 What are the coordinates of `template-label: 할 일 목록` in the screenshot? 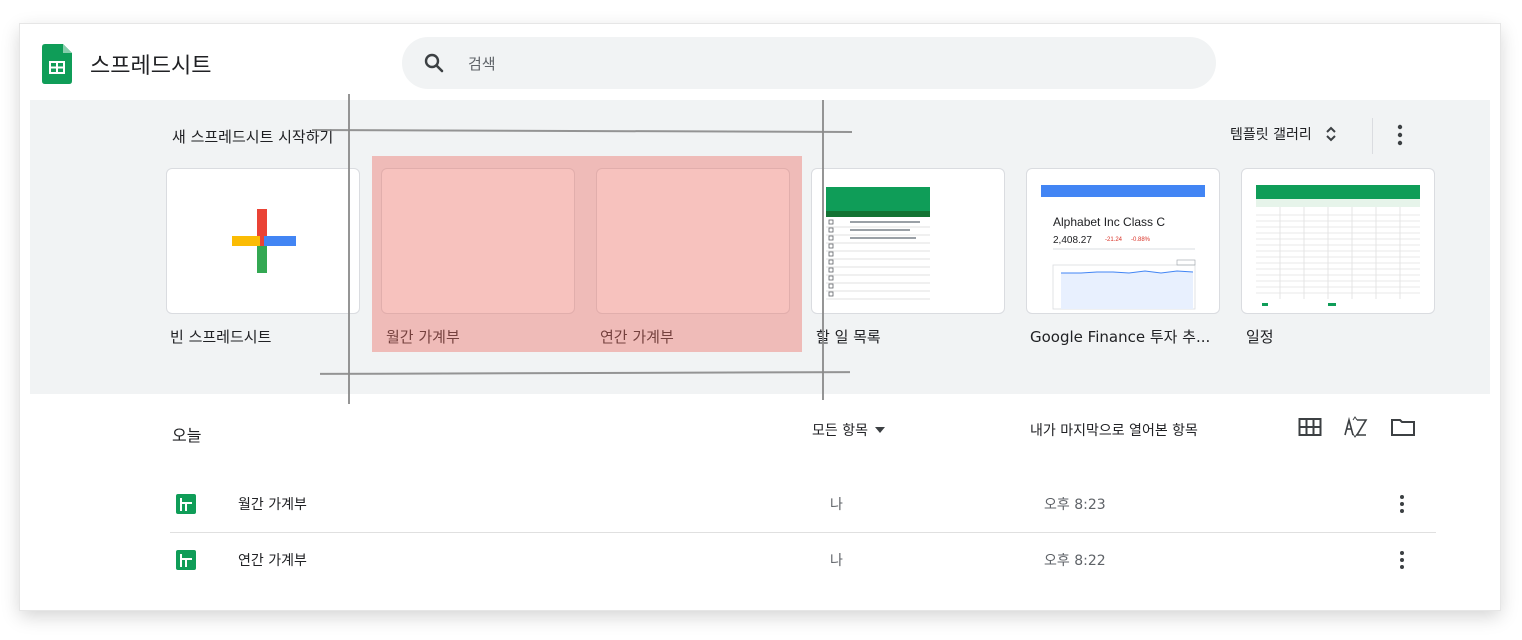 It's located at (848, 337).